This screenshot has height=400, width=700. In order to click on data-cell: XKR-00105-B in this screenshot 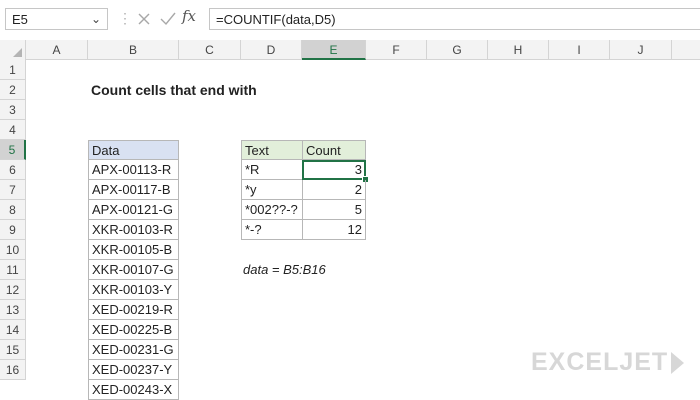, I will do `click(133, 250)`.